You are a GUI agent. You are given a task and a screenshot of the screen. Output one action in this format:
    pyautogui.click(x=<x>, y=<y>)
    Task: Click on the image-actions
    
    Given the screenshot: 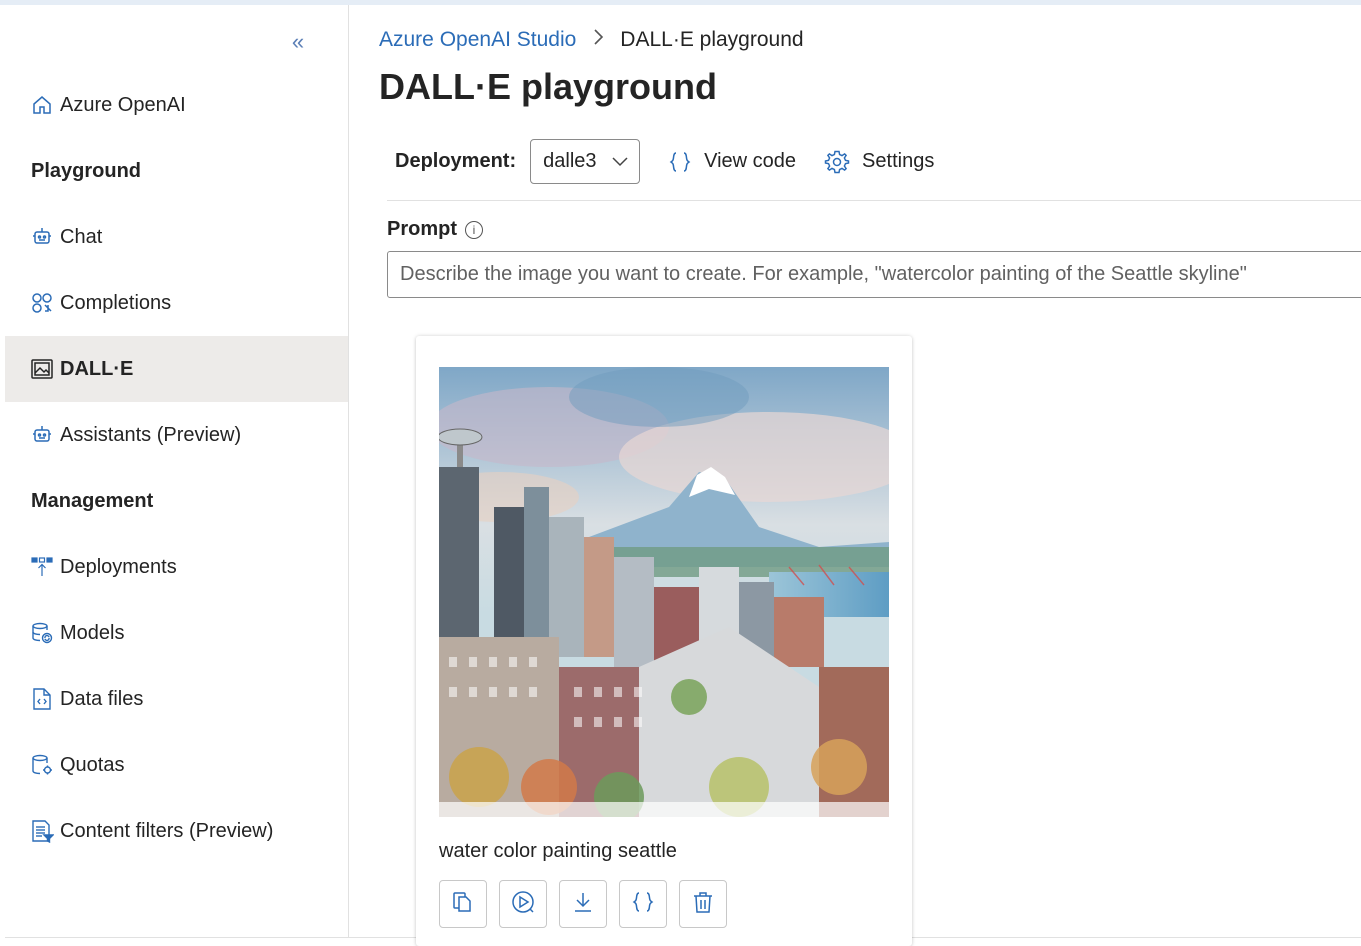 What is the action you would take?
    pyautogui.click(x=589, y=904)
    